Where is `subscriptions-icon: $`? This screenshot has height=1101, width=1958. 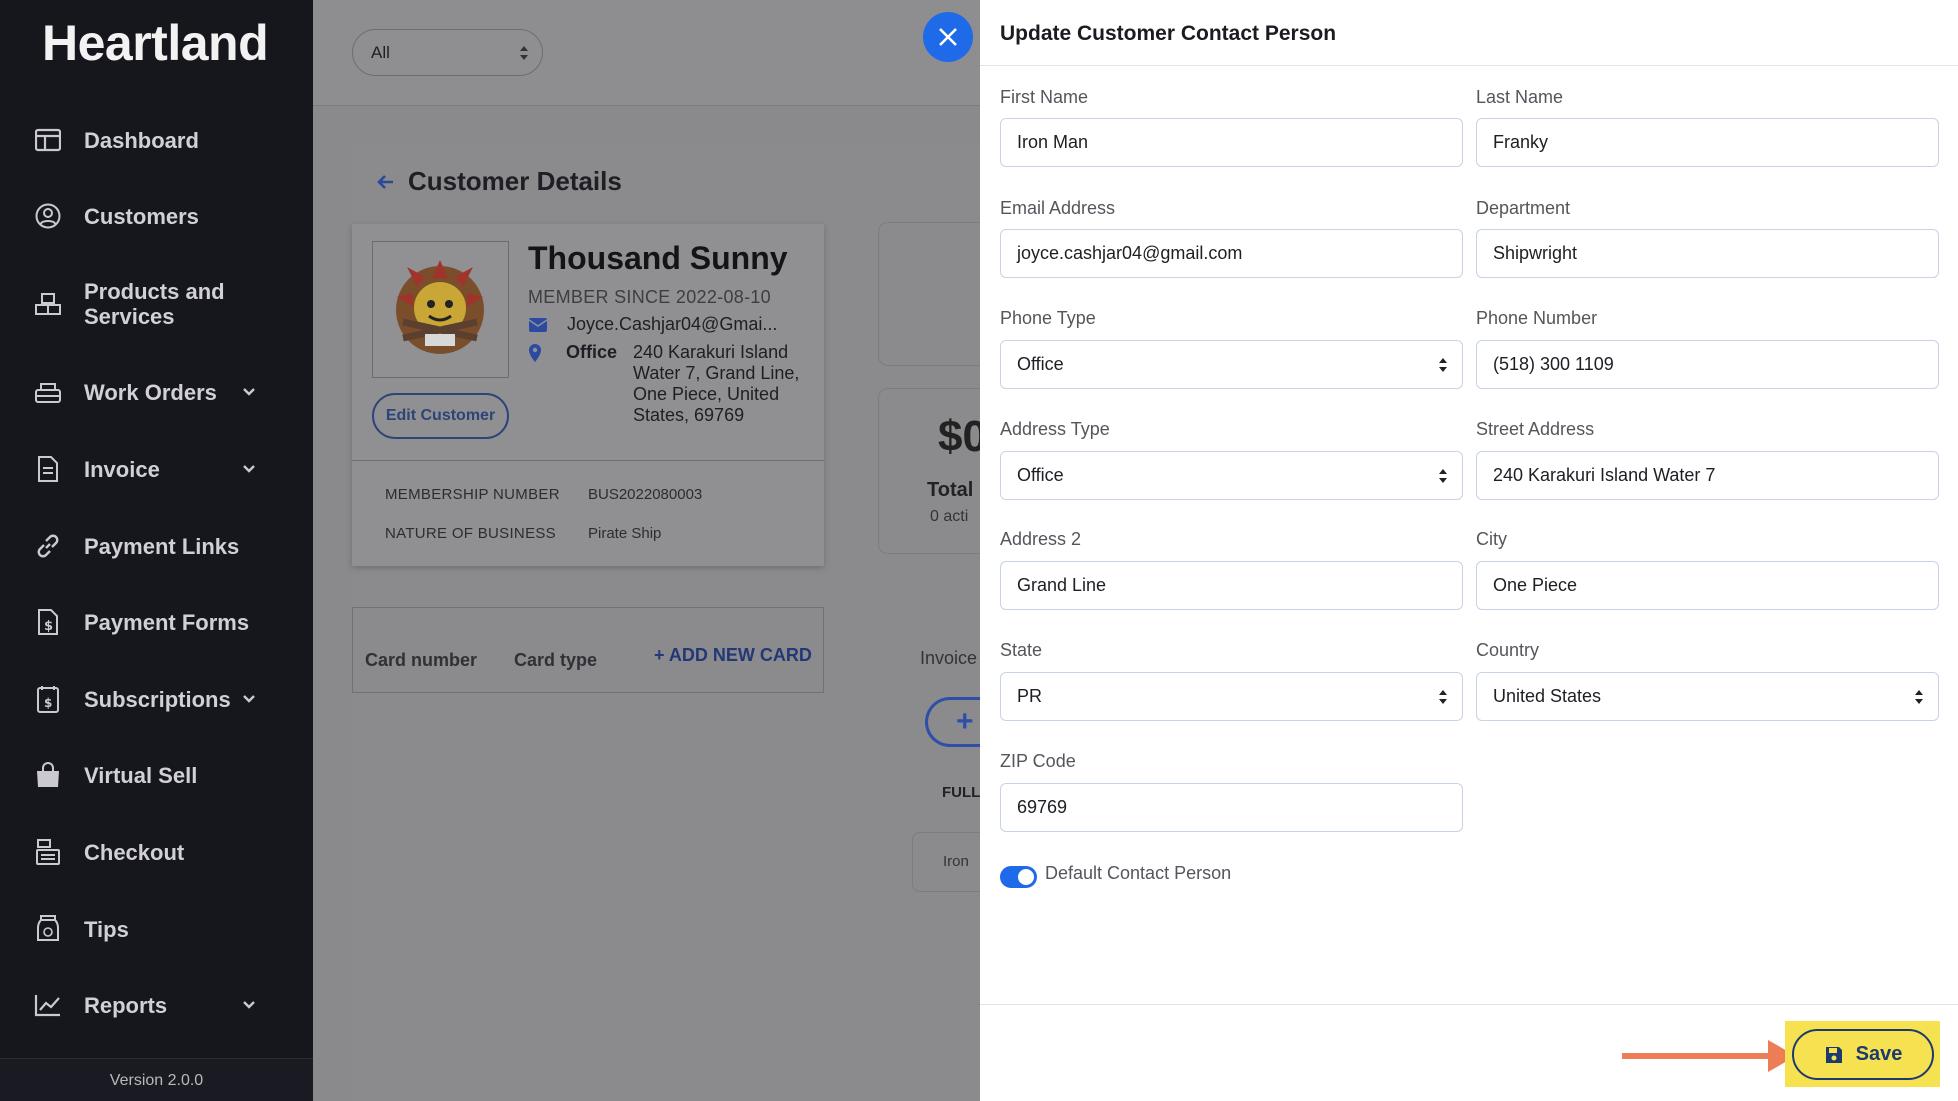
subscriptions-icon: $ is located at coordinates (48, 699).